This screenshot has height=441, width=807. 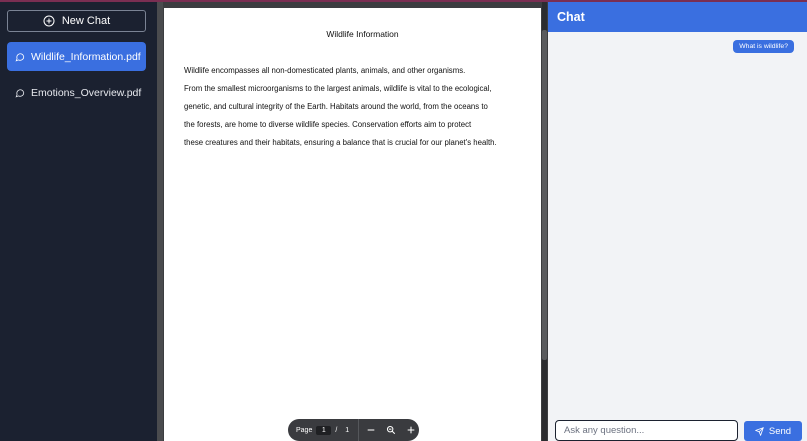 I want to click on plus-icon, so click(x=411, y=430).